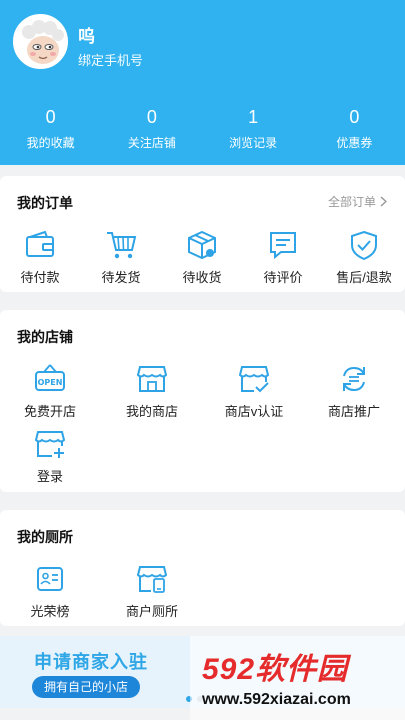  I want to click on stat-label: 关注店铺, so click(151, 143).